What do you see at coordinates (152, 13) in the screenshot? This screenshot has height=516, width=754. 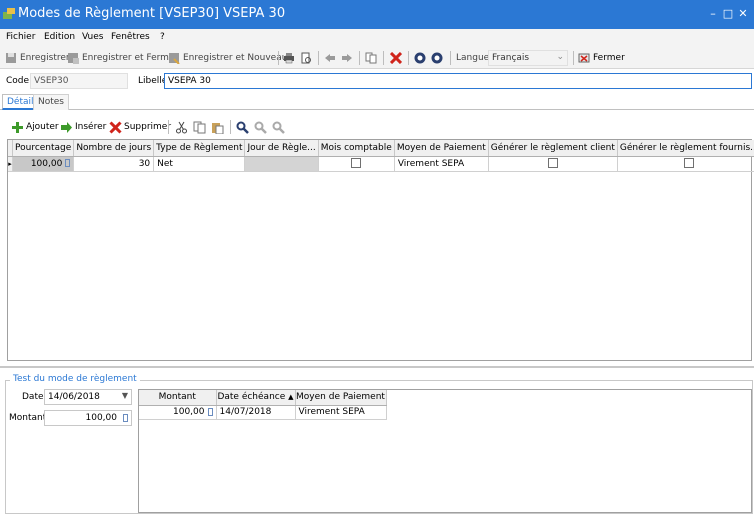 I see `window-title: Modes de Règlement [VSEP30] VSEPA 30` at bounding box center [152, 13].